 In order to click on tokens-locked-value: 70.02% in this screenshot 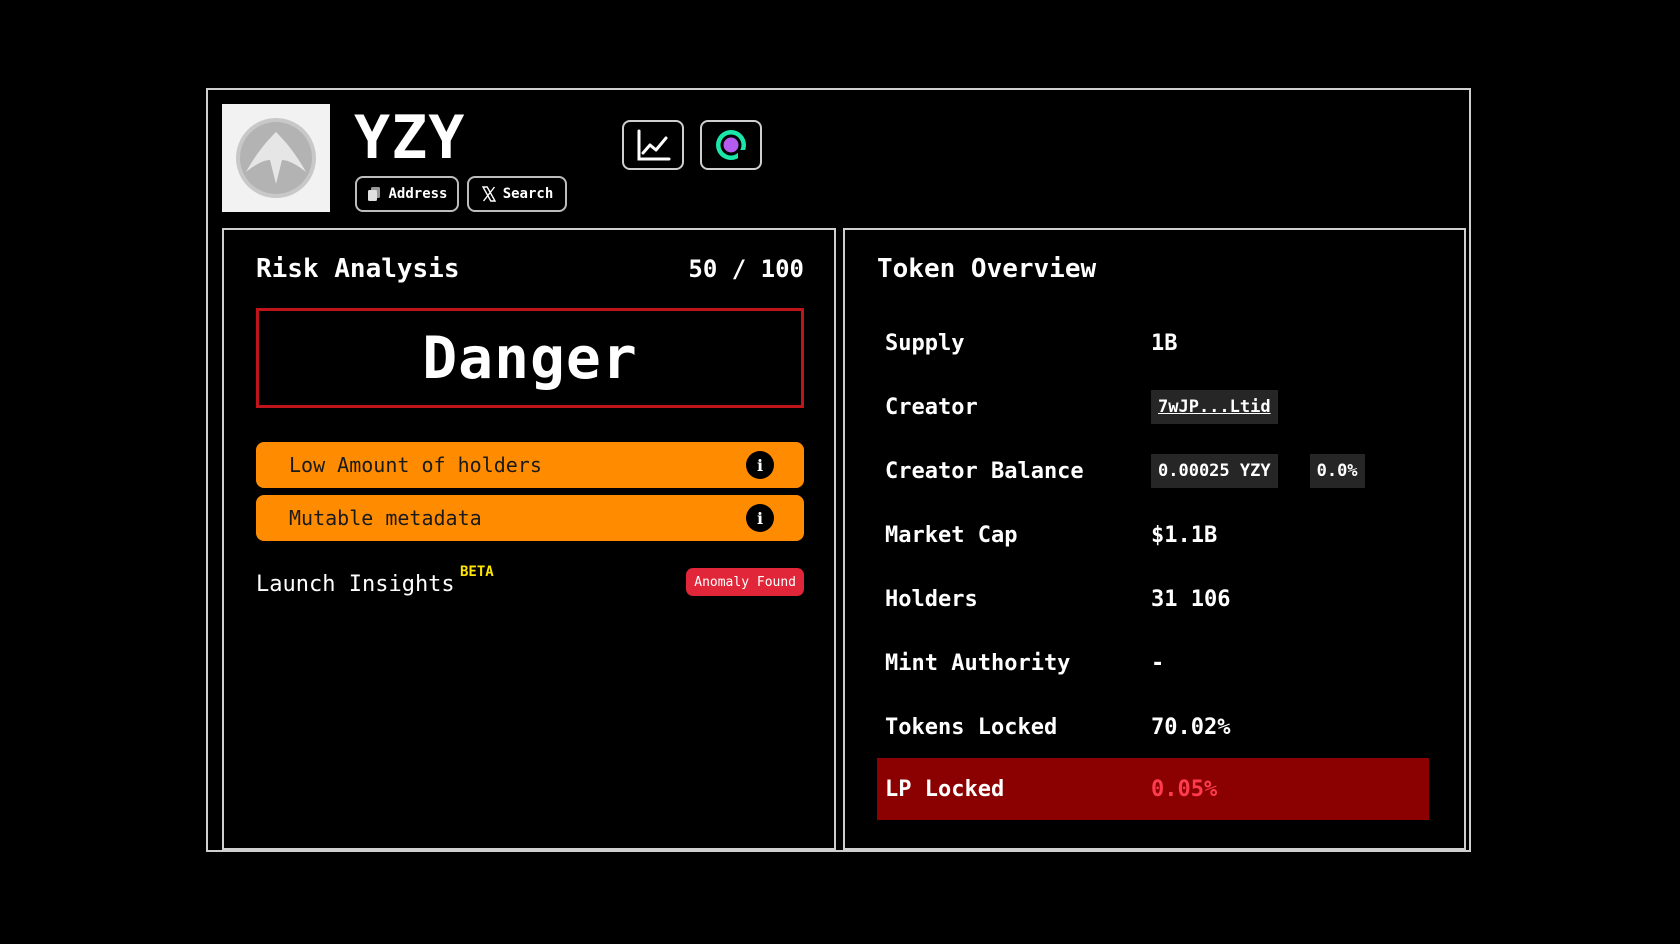, I will do `click(1191, 727)`.